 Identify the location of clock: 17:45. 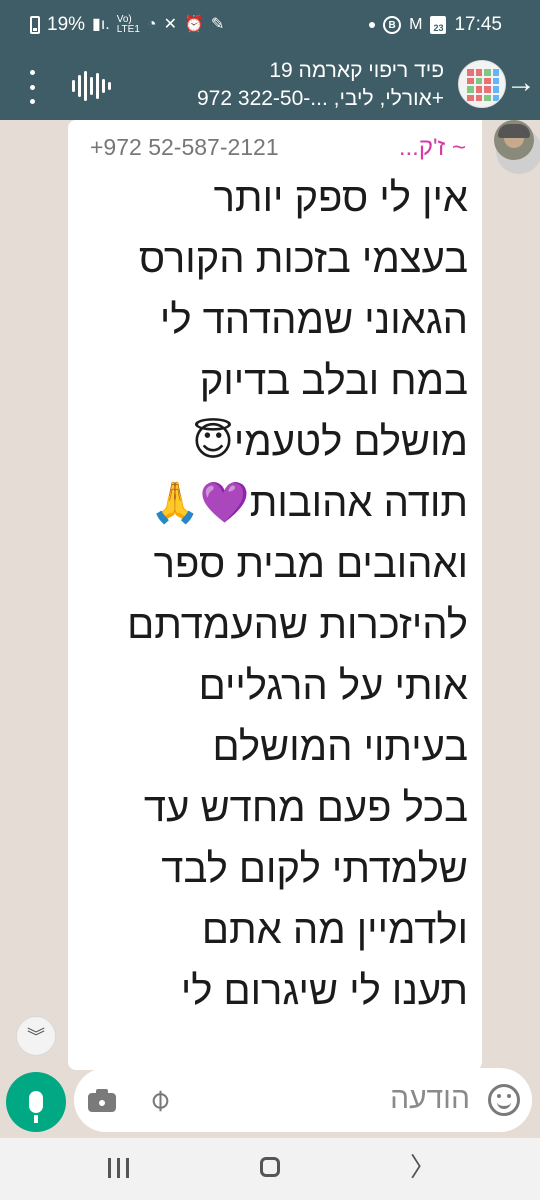
(478, 24).